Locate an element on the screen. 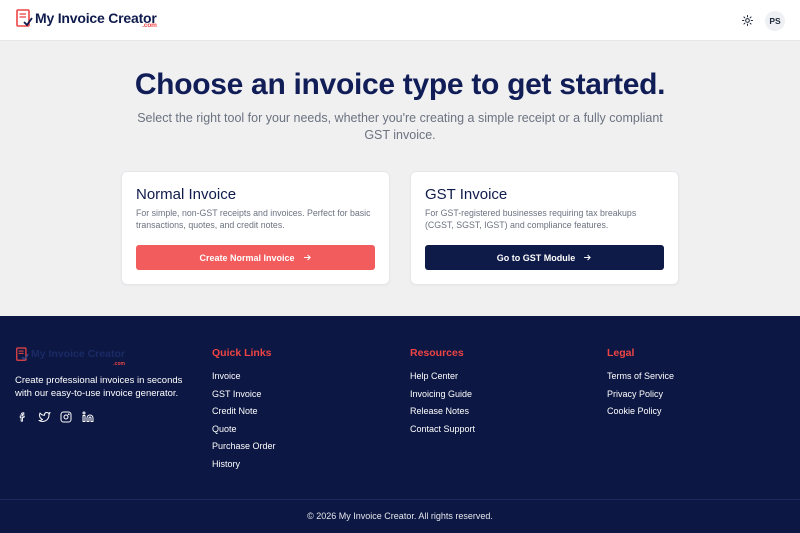  social-links is located at coordinates (59, 417).